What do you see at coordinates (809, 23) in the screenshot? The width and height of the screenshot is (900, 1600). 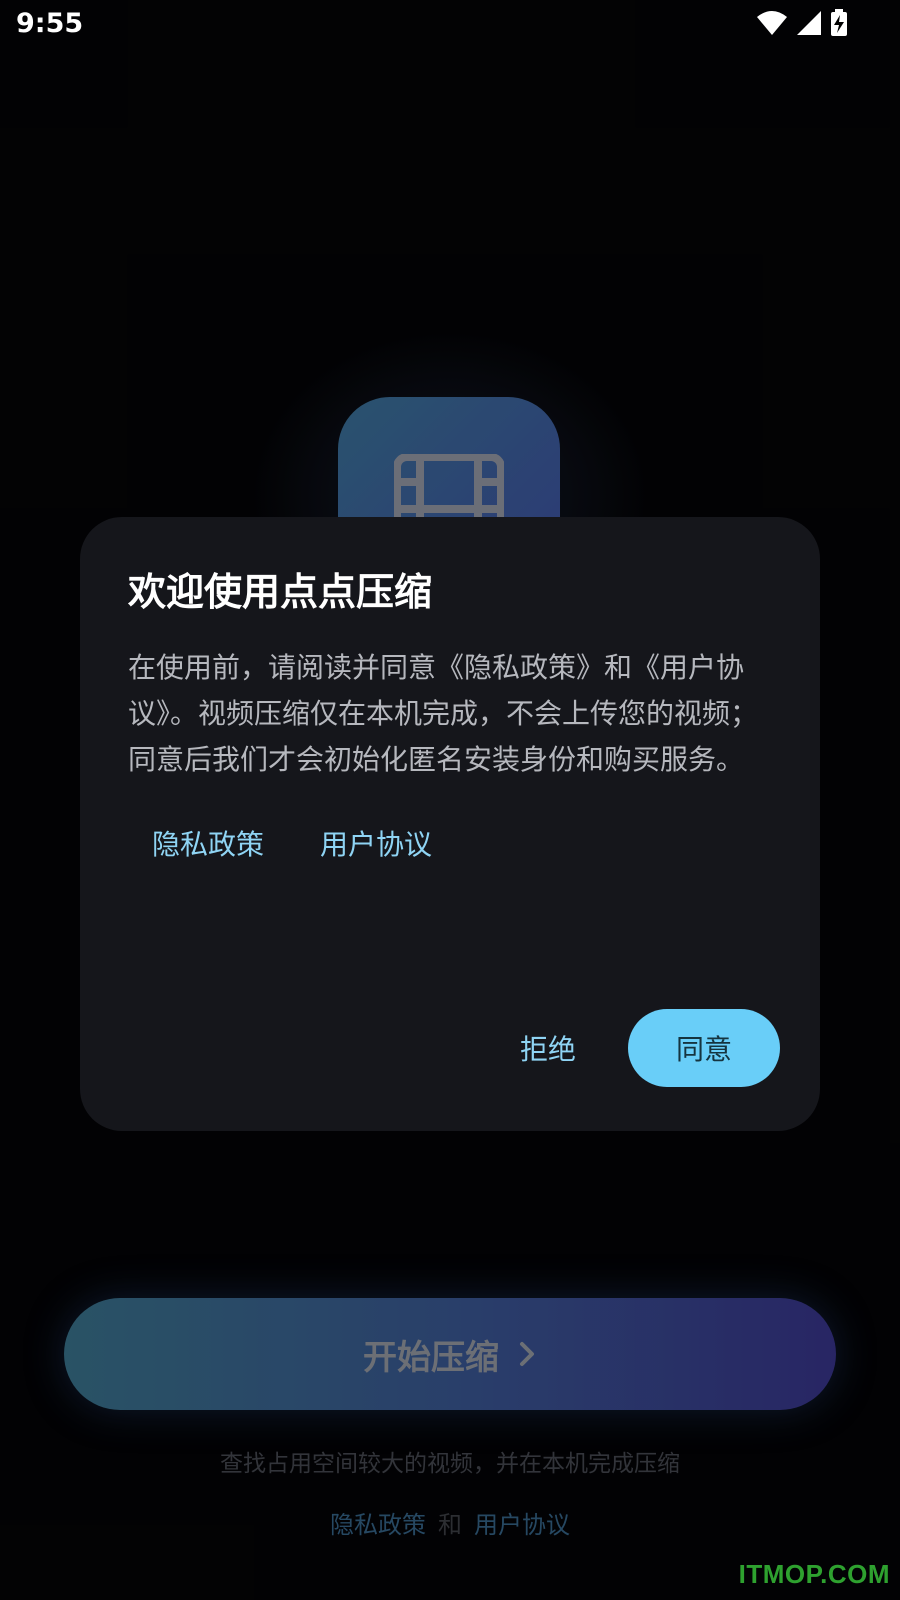 I see `cellular-signal-icon` at bounding box center [809, 23].